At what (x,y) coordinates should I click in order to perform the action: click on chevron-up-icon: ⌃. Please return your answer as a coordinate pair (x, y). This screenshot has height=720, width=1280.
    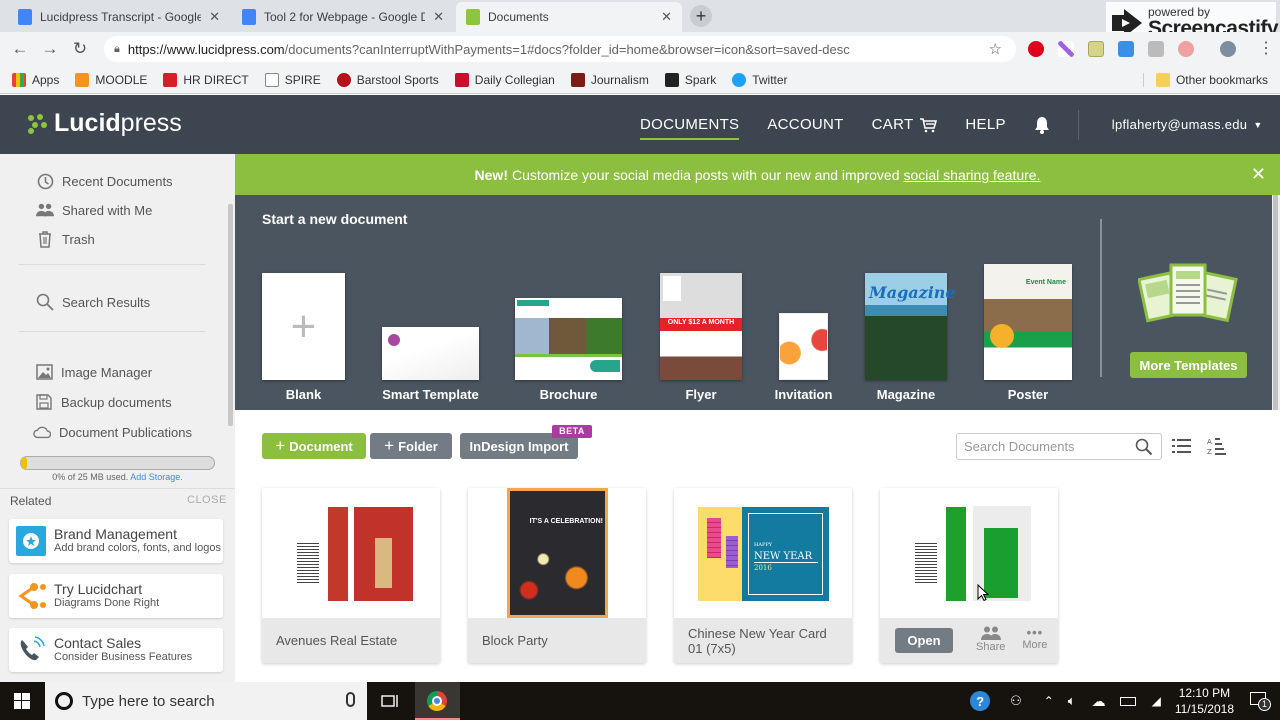
    Looking at the image, I should click on (1049, 701).